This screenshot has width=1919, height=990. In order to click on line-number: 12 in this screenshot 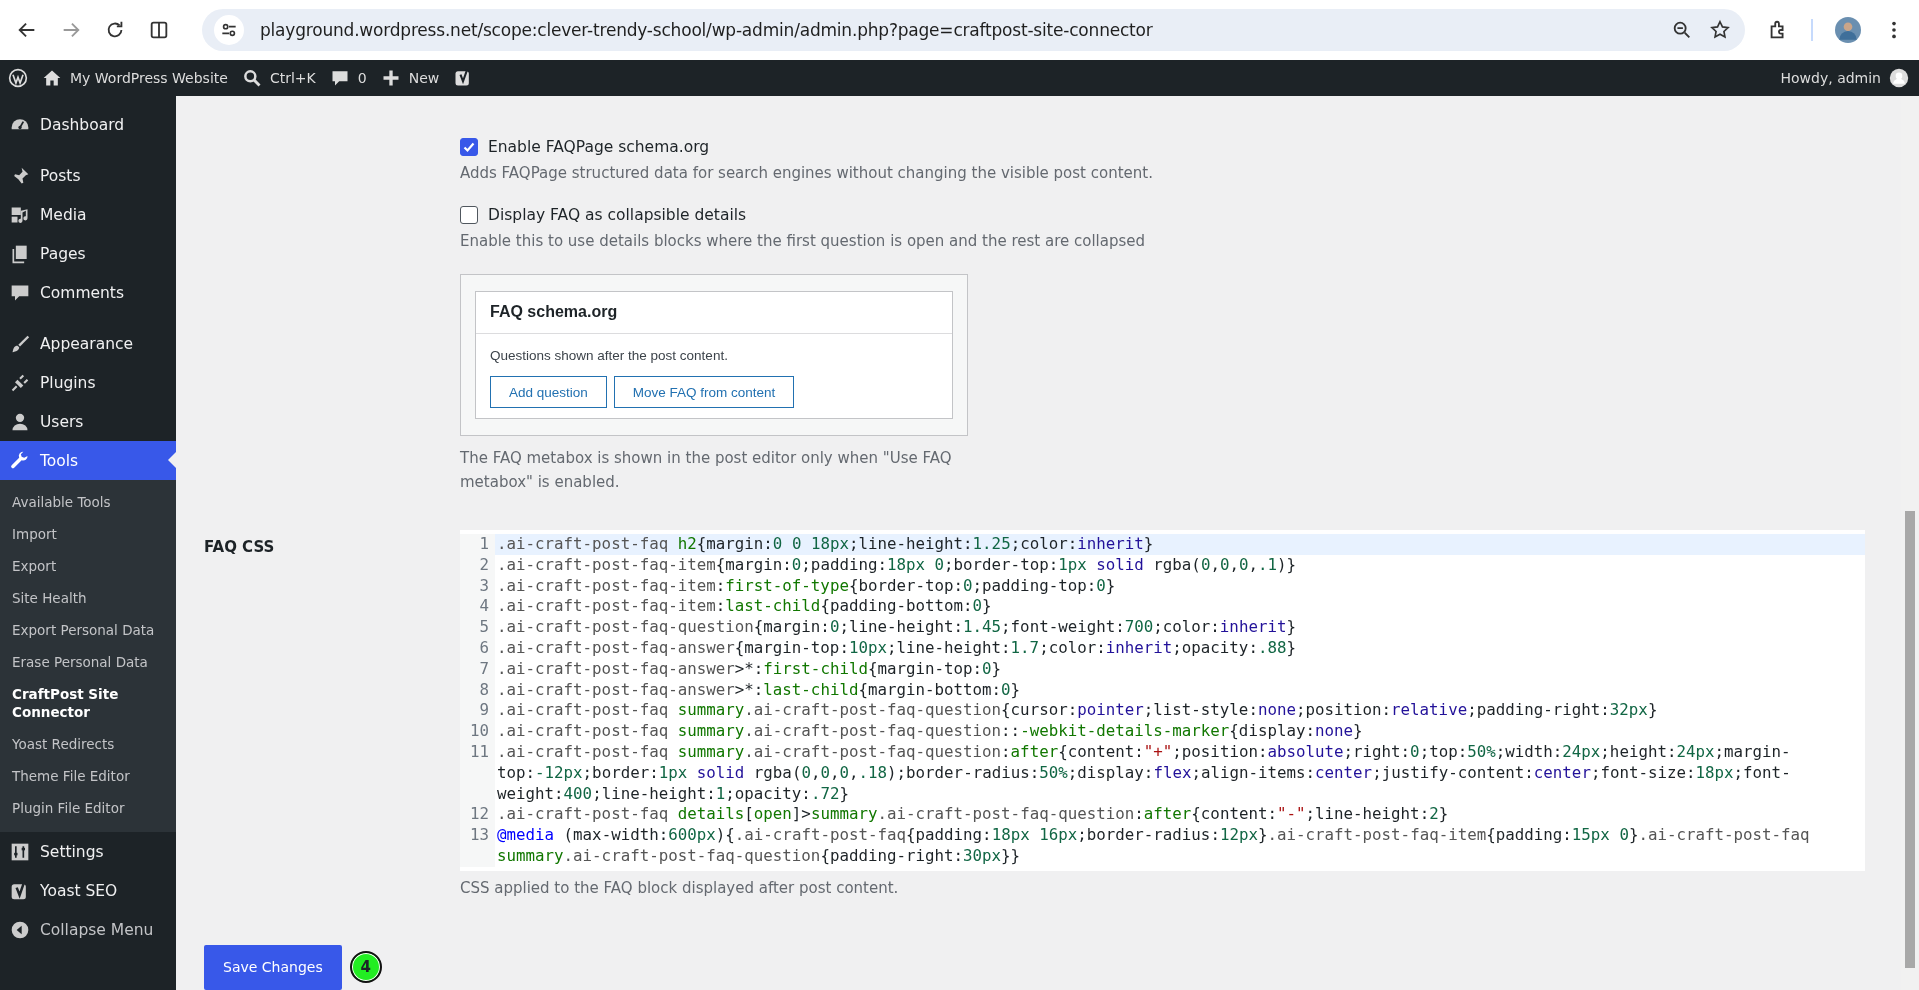, I will do `click(477, 815)`.